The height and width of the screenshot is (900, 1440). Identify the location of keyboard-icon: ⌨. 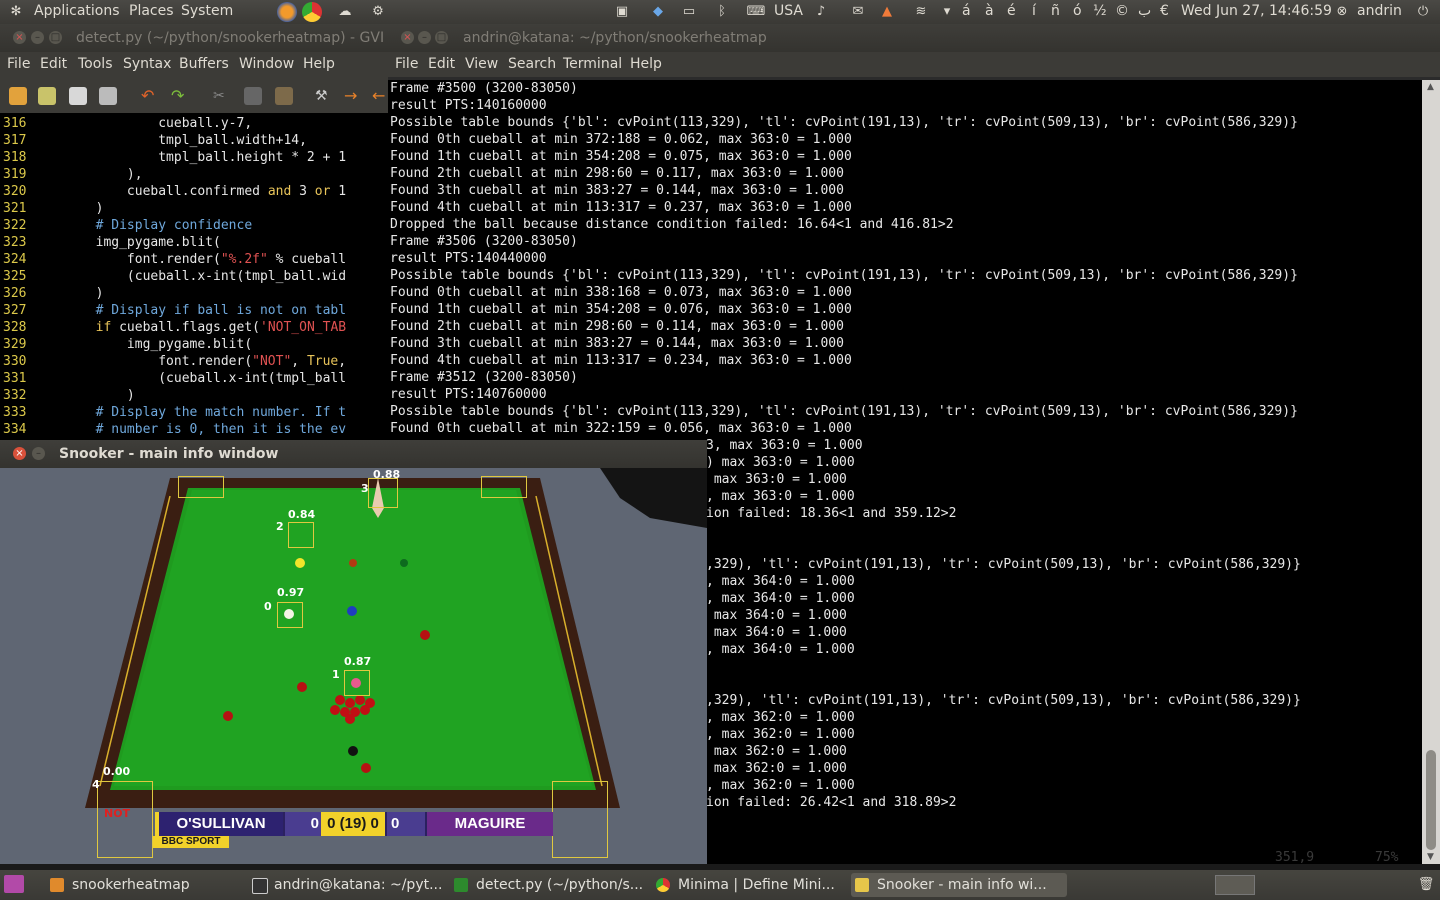
(756, 12).